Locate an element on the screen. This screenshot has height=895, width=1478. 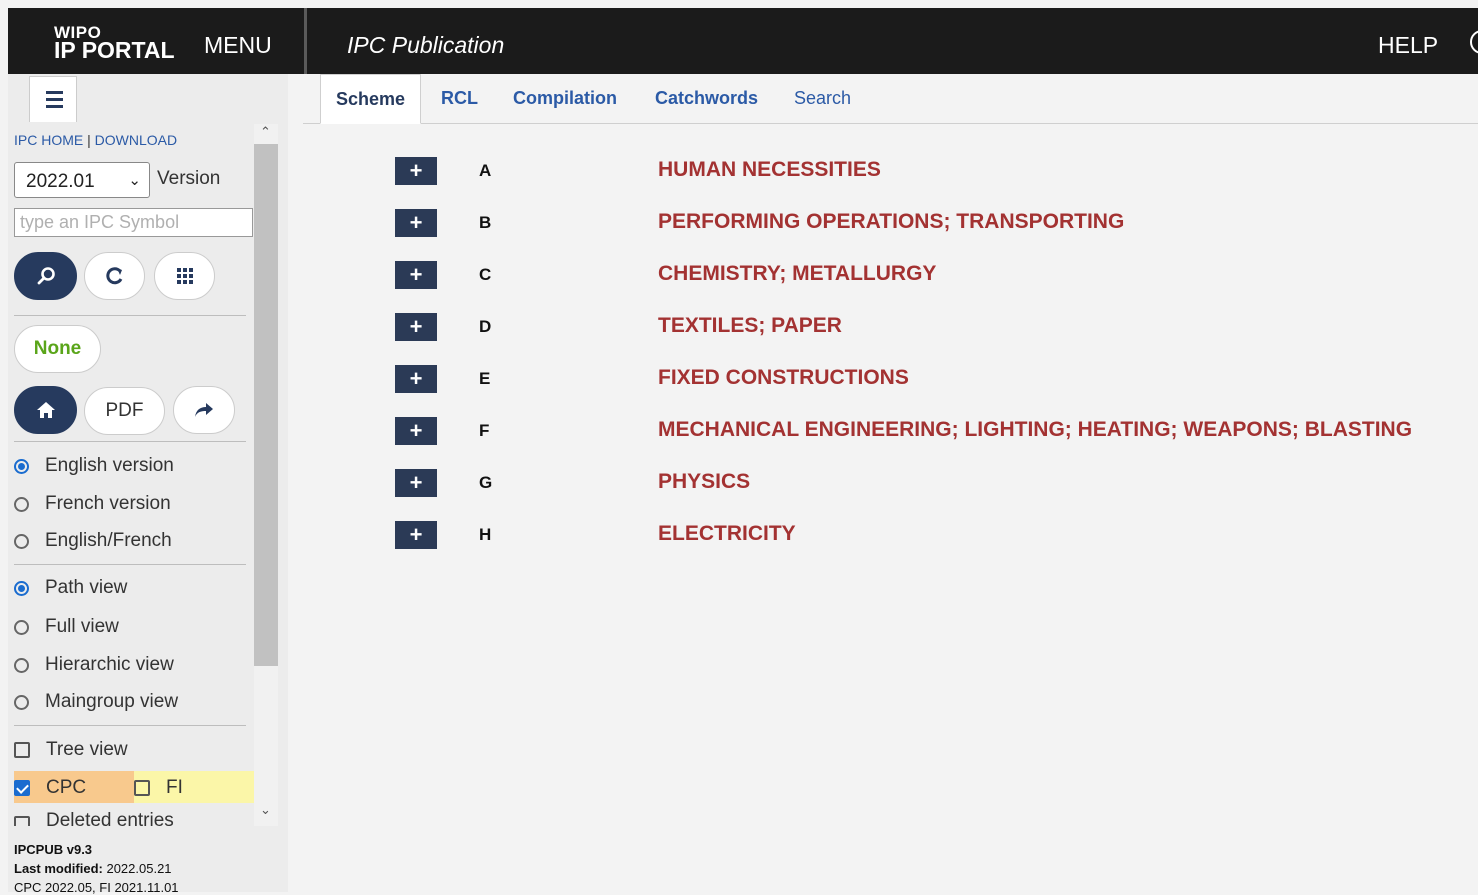
version-select: 2022.01 ⌄ is located at coordinates (82, 180).